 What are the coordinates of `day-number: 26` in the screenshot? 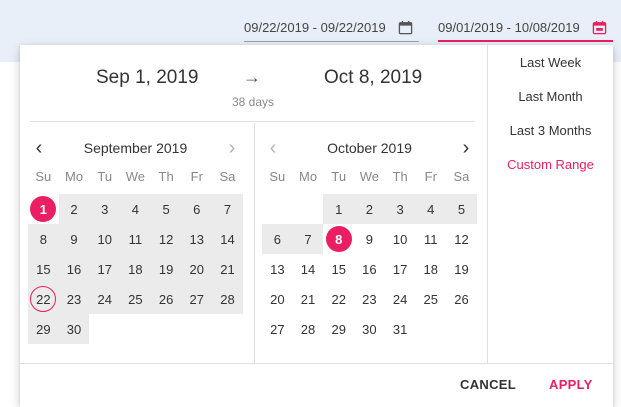 It's located at (166, 299).